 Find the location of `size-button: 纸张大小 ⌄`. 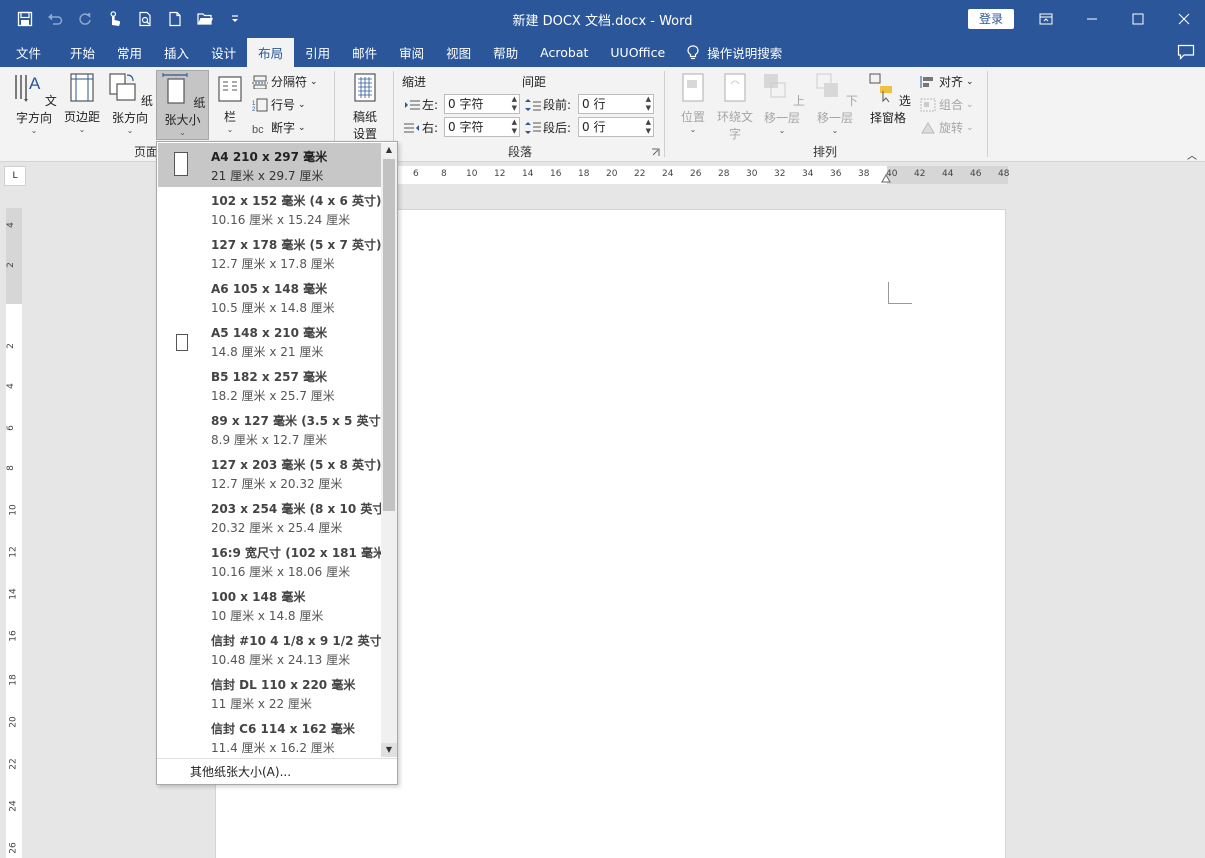

size-button: 纸张大小 ⌄ is located at coordinates (182, 105).